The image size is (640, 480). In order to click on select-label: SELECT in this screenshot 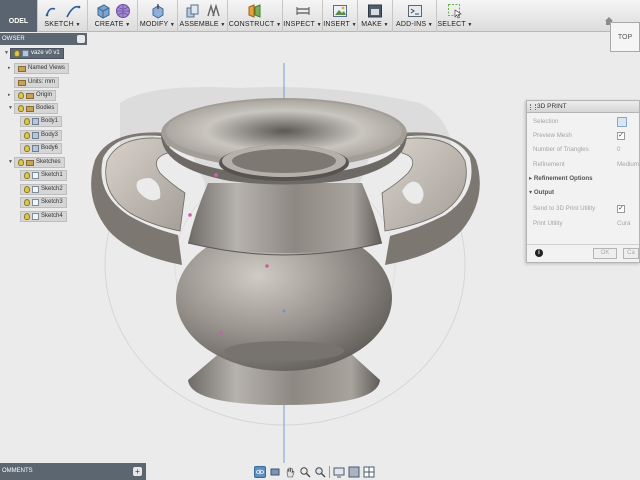, I will do `click(454, 25)`.